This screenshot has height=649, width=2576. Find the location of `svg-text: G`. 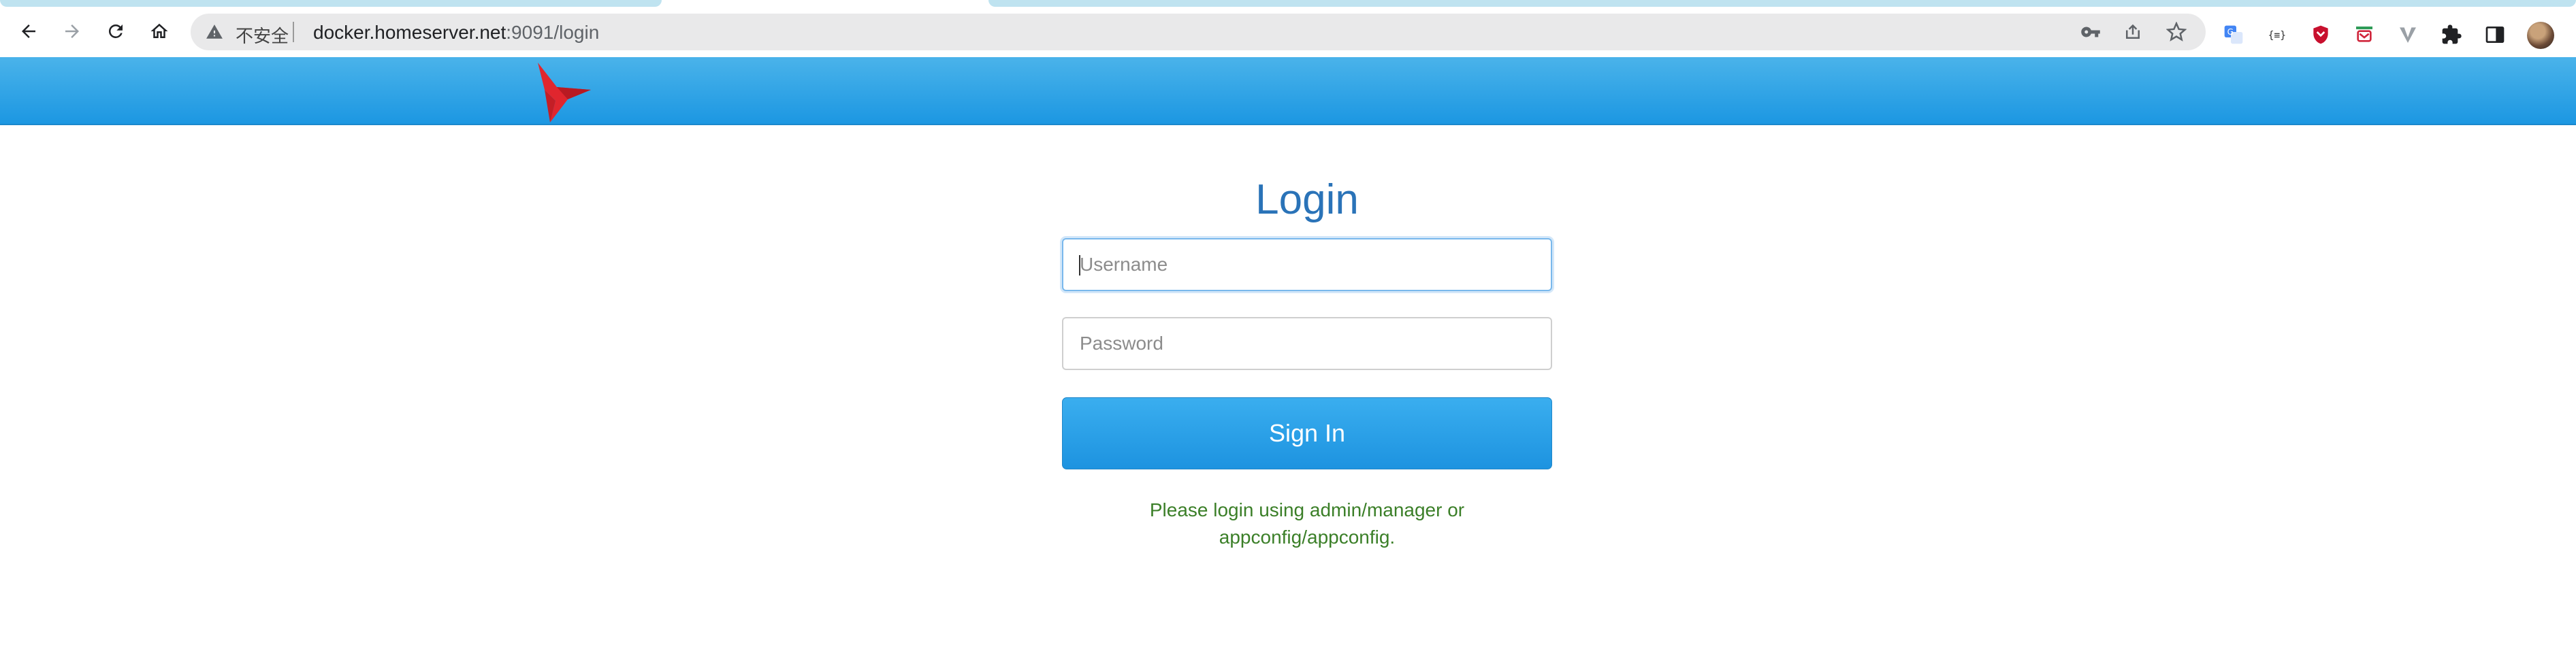

svg-text: G is located at coordinates (2230, 32).